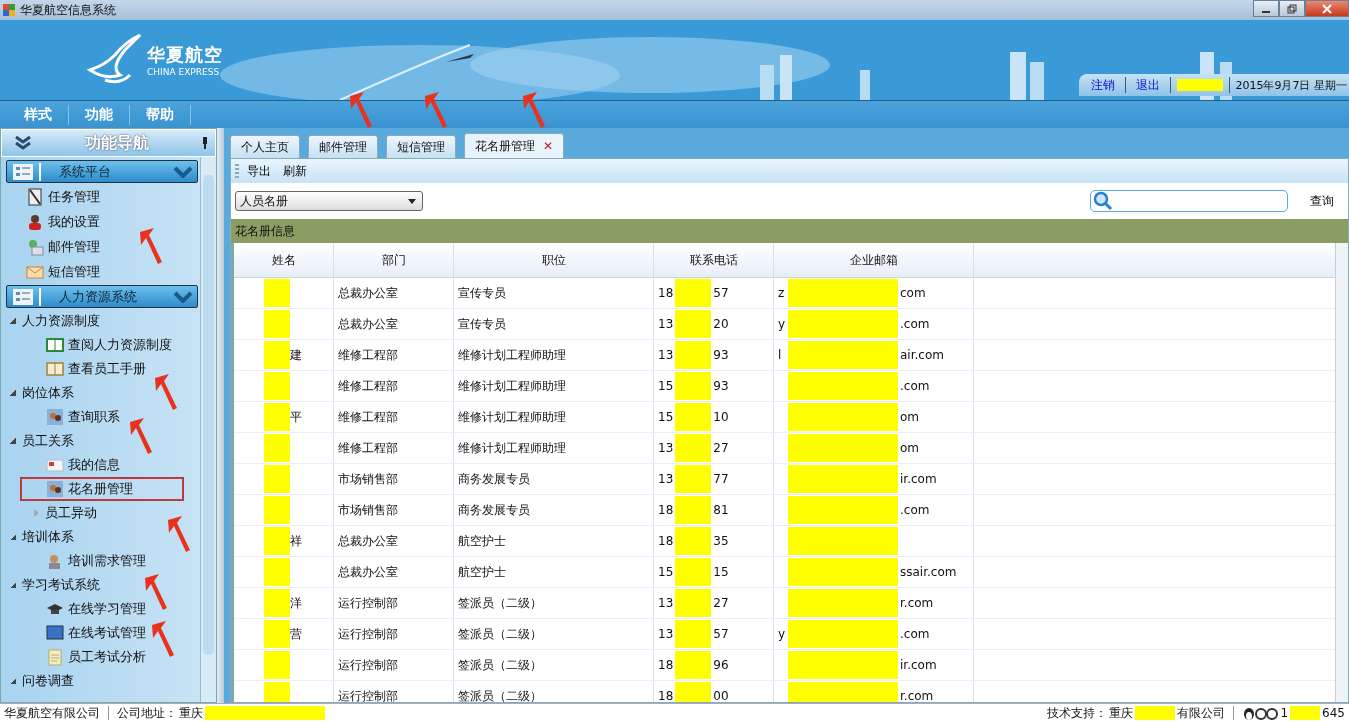  I want to click on mail-icon, so click(35, 246).